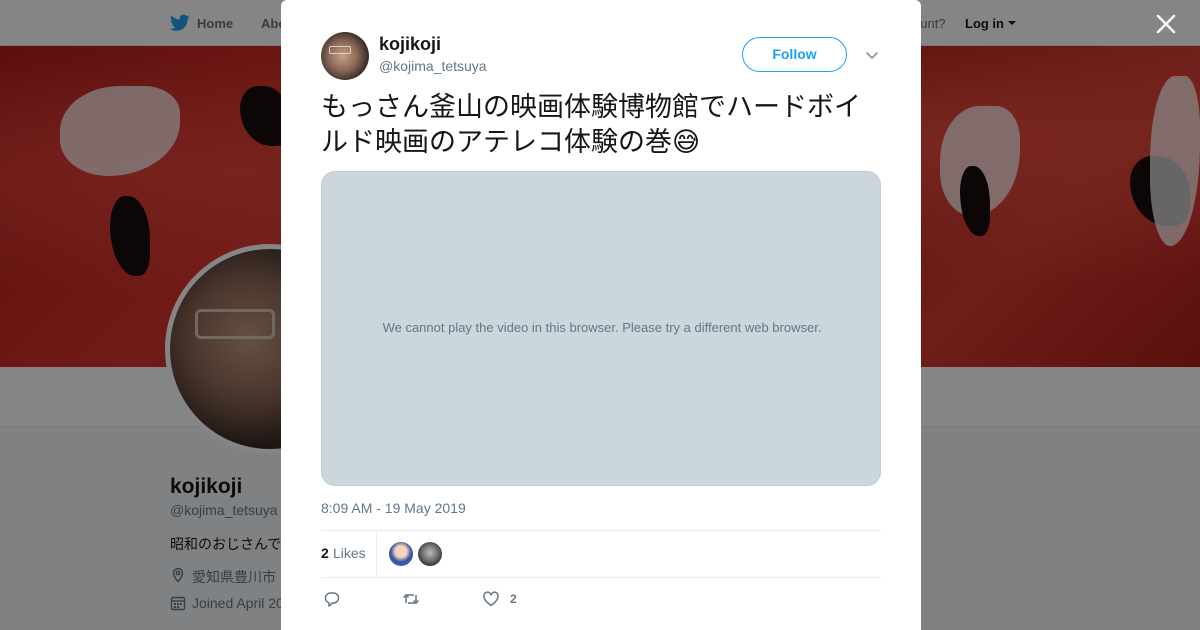  What do you see at coordinates (345, 56) in the screenshot?
I see `author-avatar` at bounding box center [345, 56].